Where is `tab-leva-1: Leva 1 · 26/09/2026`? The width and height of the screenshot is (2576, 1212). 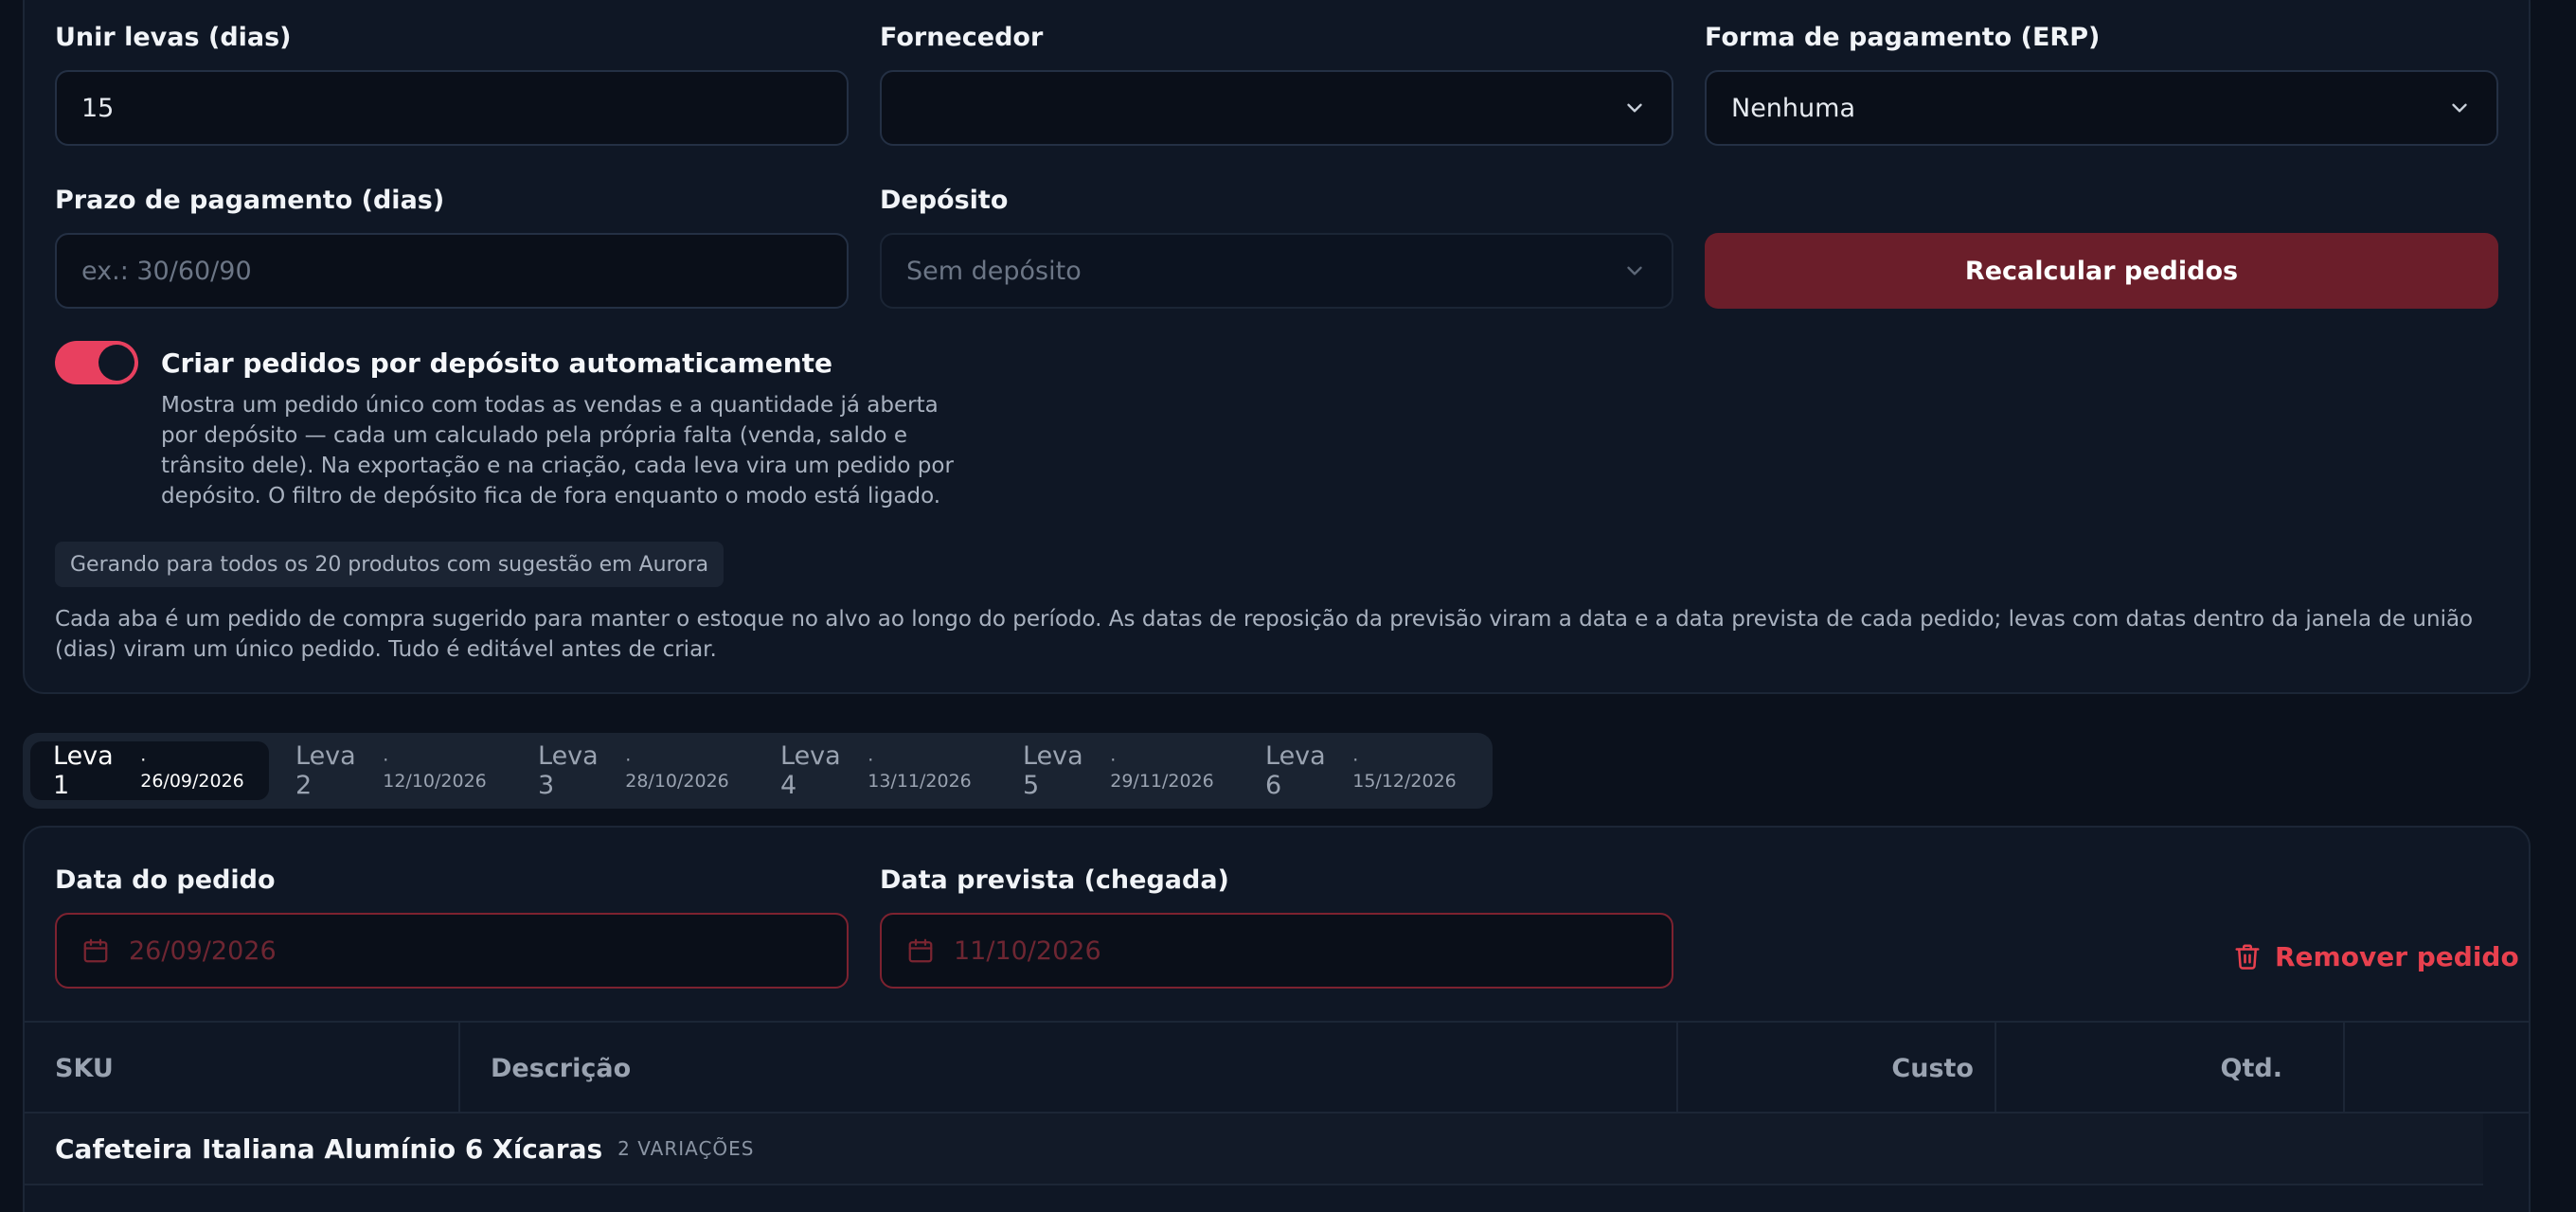
tab-leva-1: Leva 1 · 26/09/2026 is located at coordinates (149, 770).